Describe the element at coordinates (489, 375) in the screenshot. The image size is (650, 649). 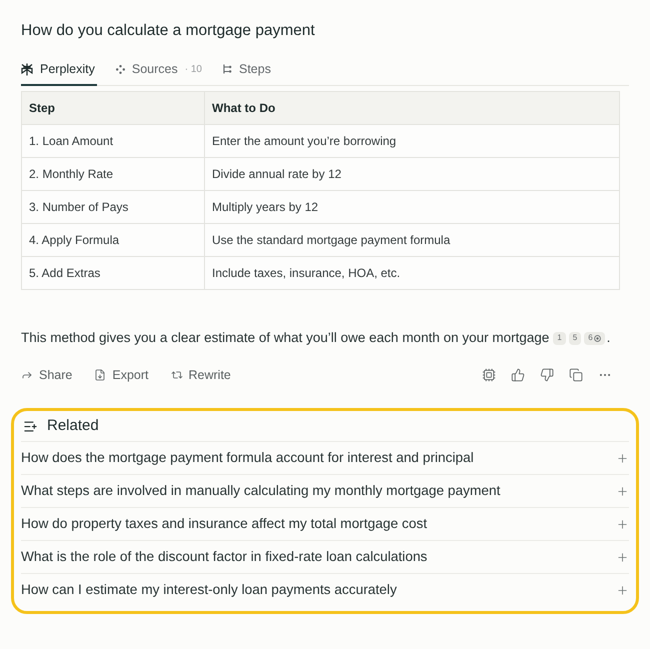
I see `chip-icon` at that location.